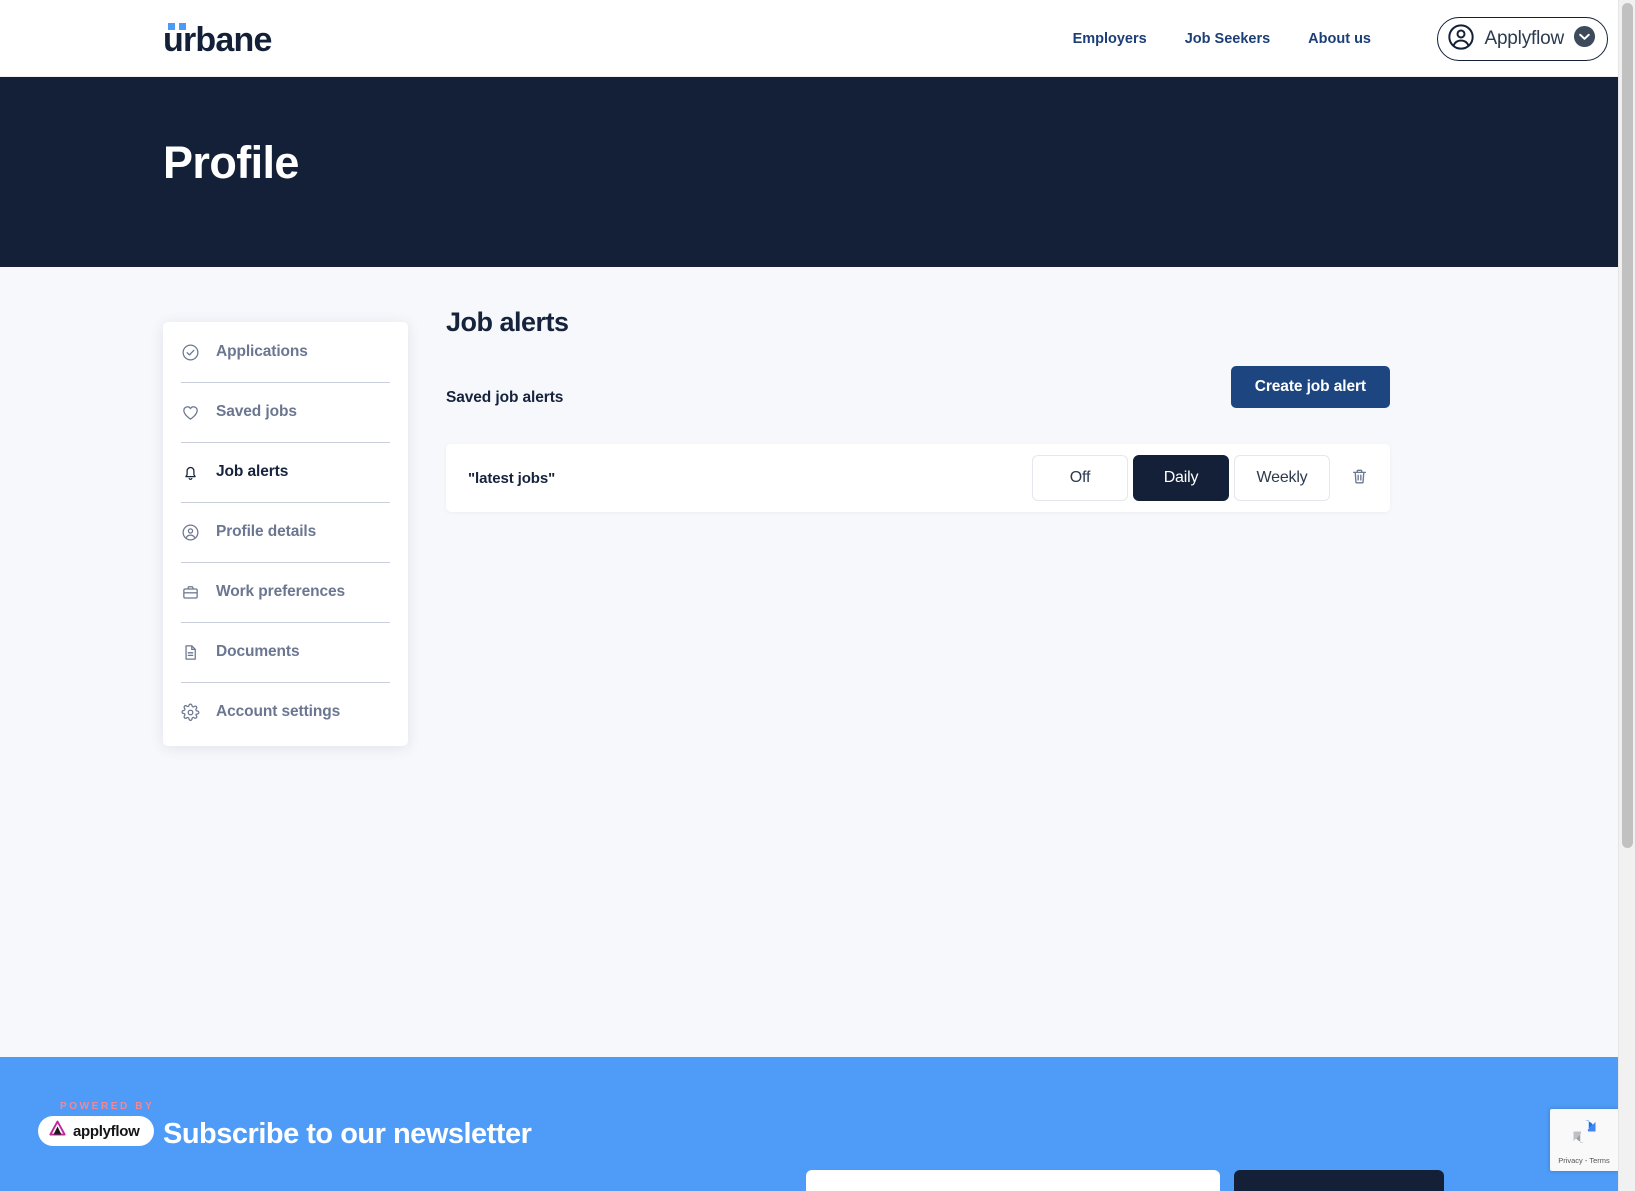 The height and width of the screenshot is (1191, 1635). Describe the element at coordinates (107, 1106) in the screenshot. I see `powered-by-label: POWERED BY` at that location.